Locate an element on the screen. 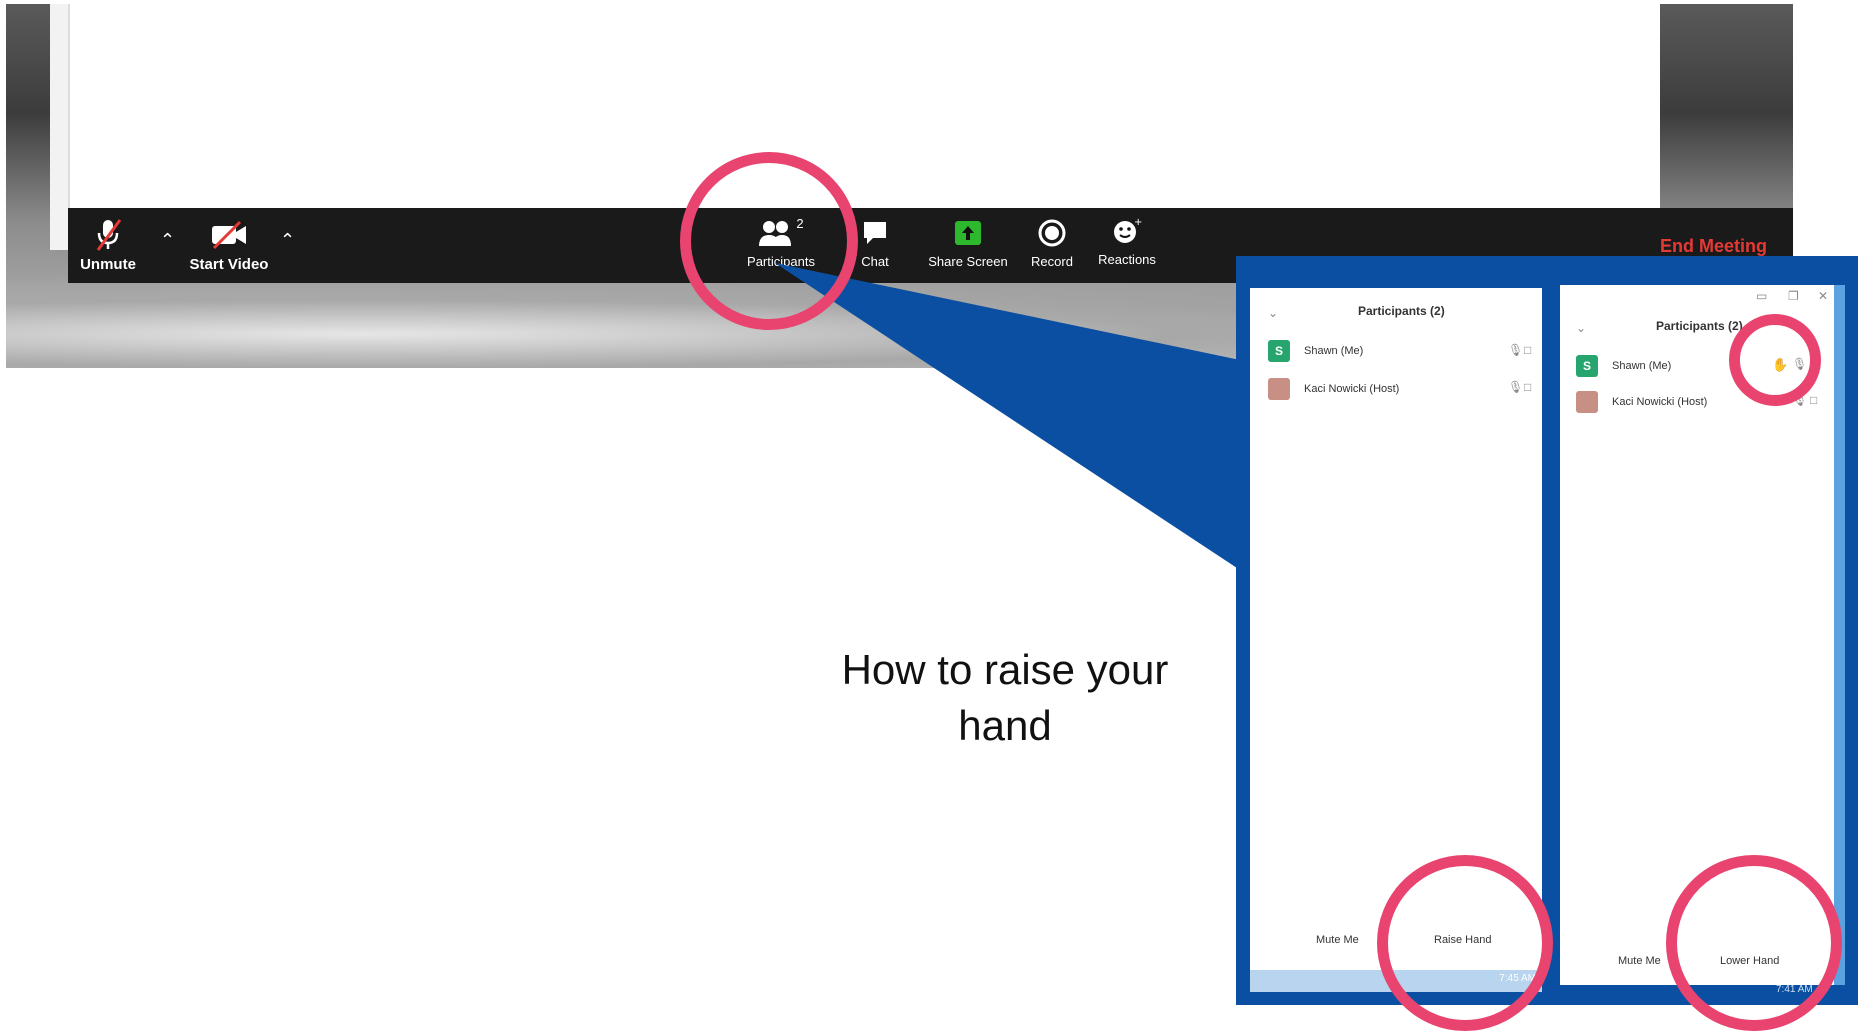 This screenshot has width=1858, height=1031. window-scrollbar is located at coordinates (1839, 635).